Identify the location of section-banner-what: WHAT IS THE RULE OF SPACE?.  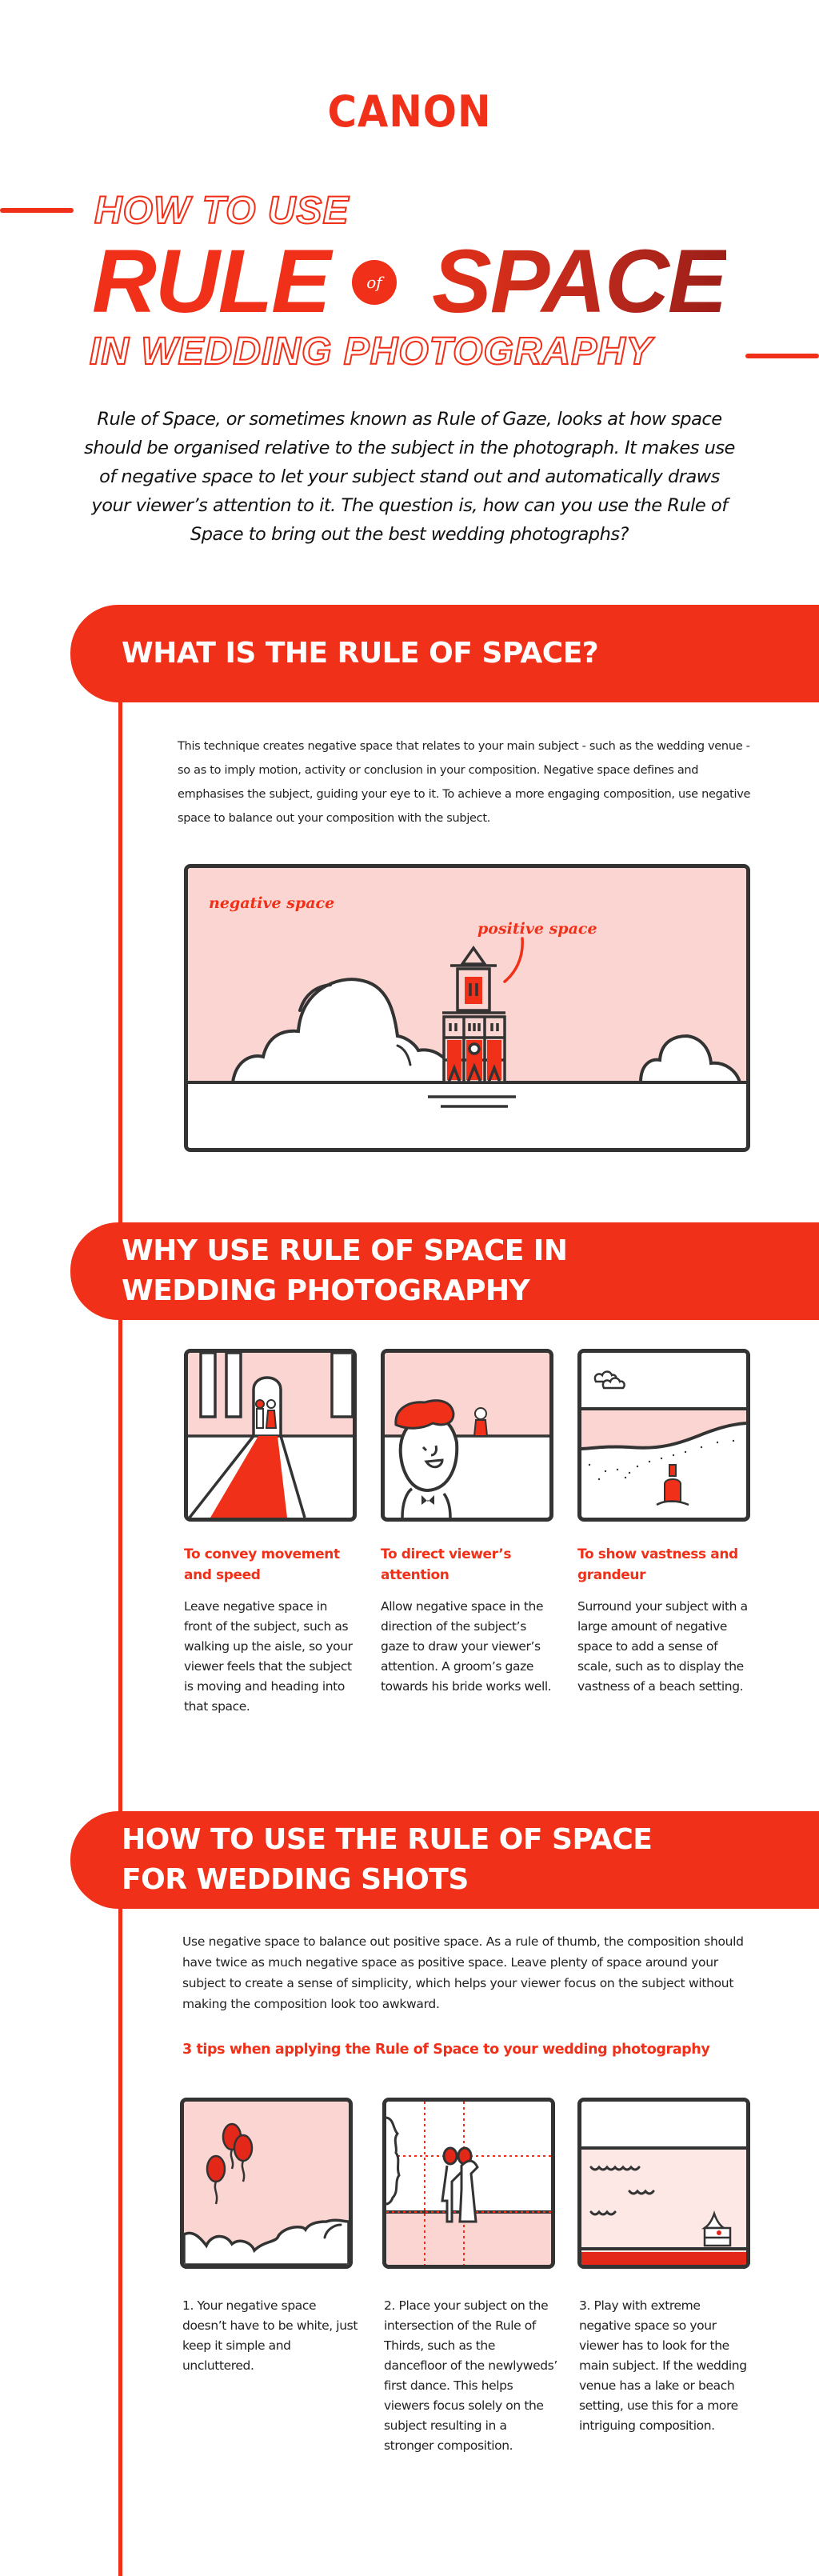
(444, 653).